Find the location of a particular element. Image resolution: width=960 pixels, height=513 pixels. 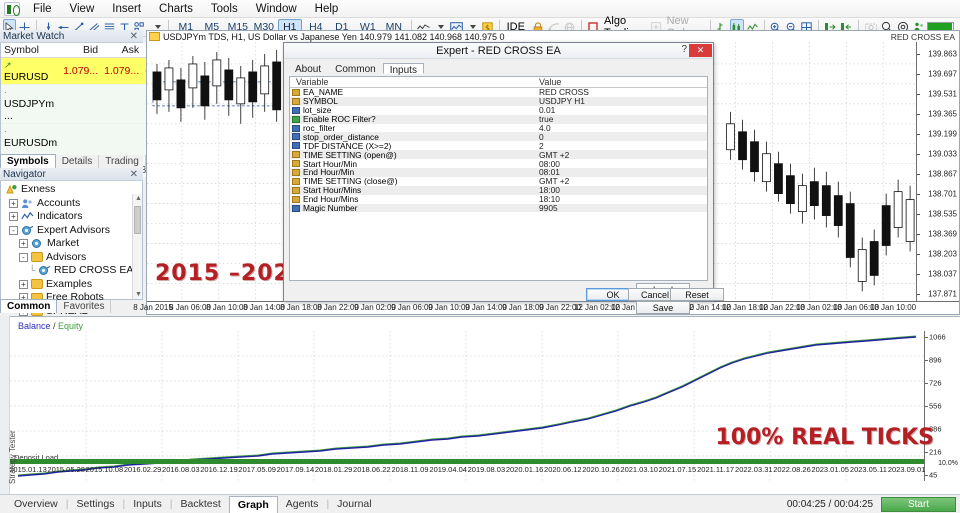

sidebar-item-market: + Market is located at coordinates (72, 244).